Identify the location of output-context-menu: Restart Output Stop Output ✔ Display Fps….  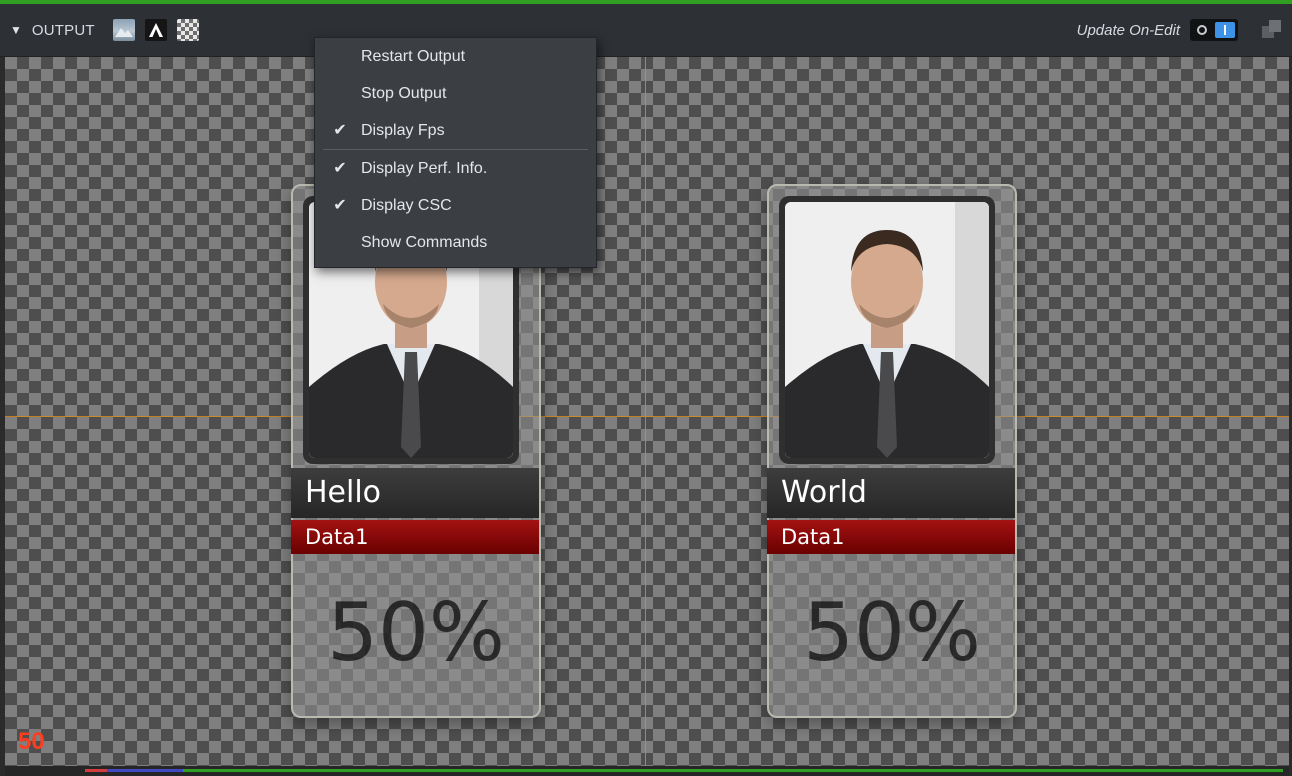
(455, 152).